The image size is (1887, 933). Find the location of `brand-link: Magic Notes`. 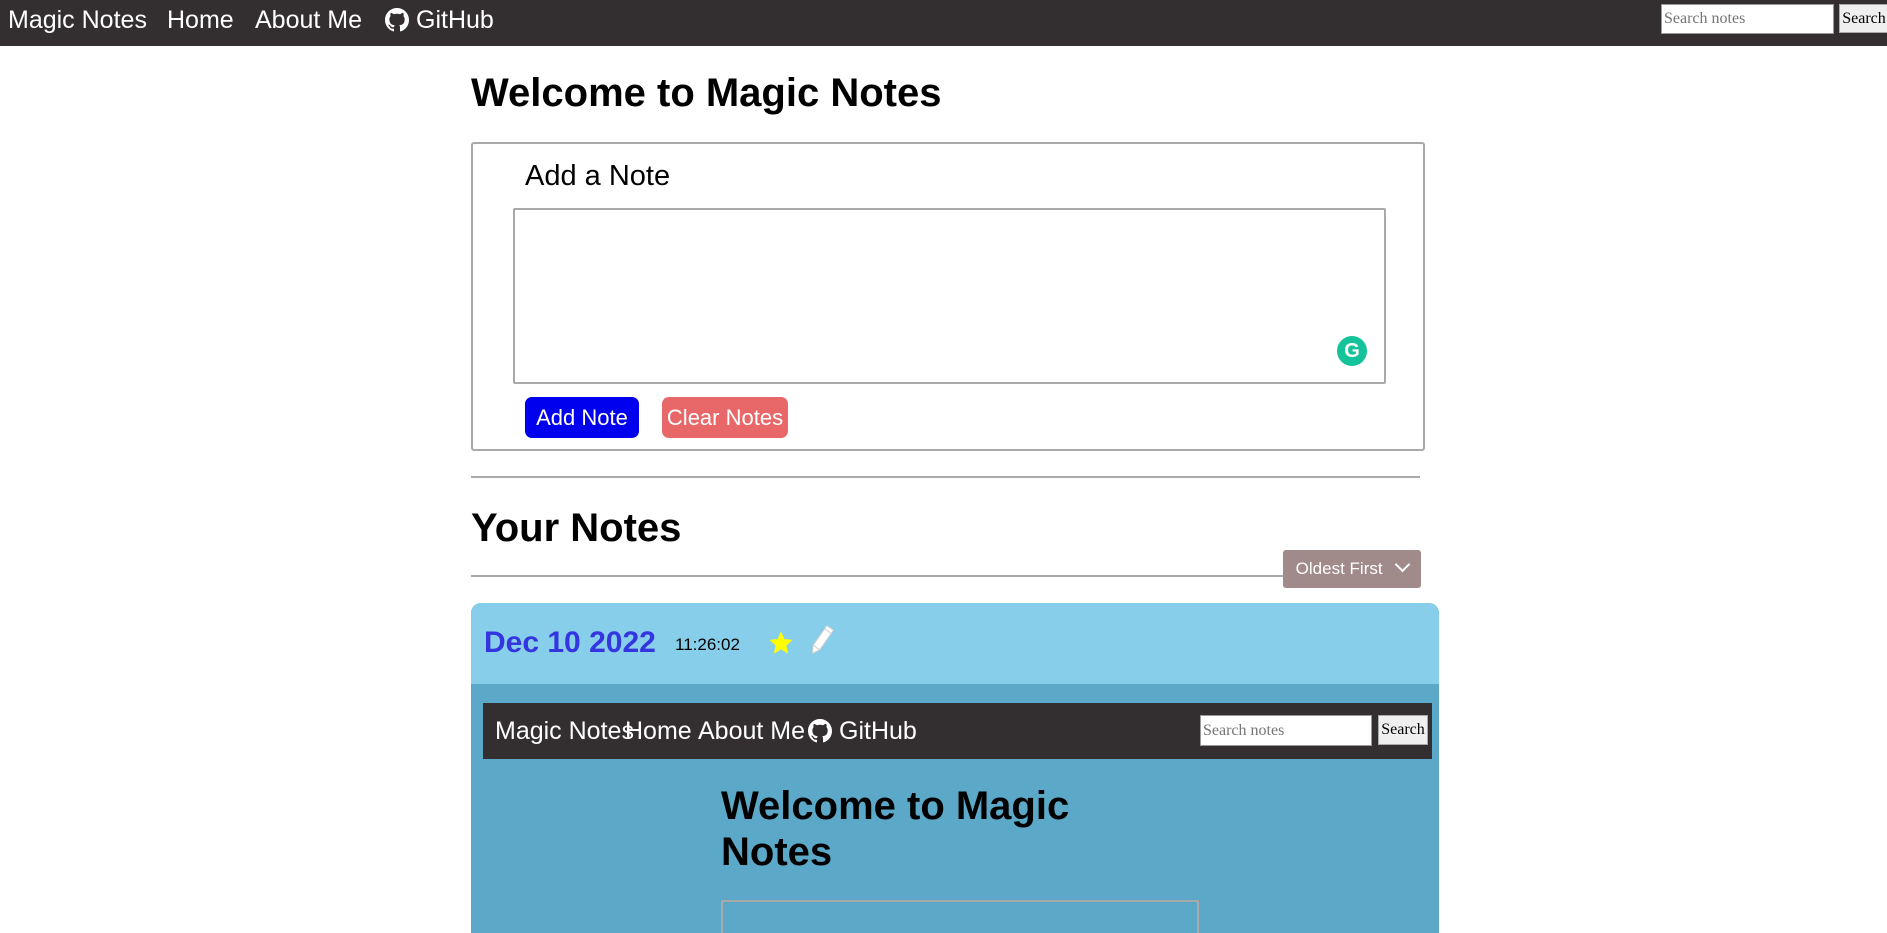

brand-link: Magic Notes is located at coordinates (77, 20).